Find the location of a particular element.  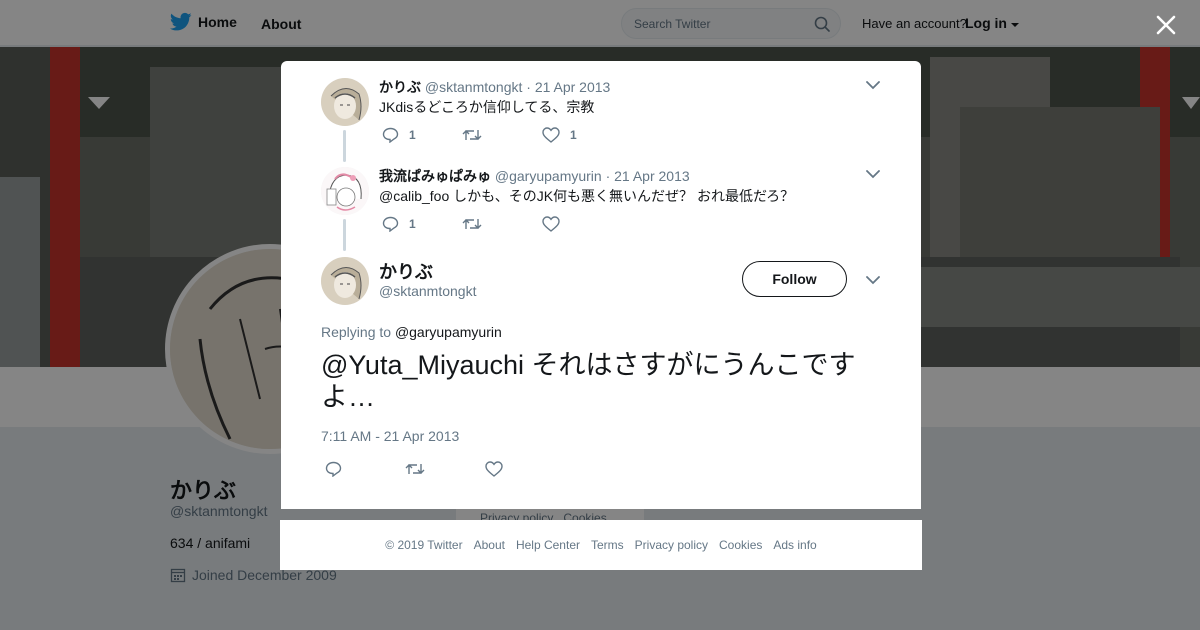

replying-to: Replying to @garyupamyurin is located at coordinates (411, 332).